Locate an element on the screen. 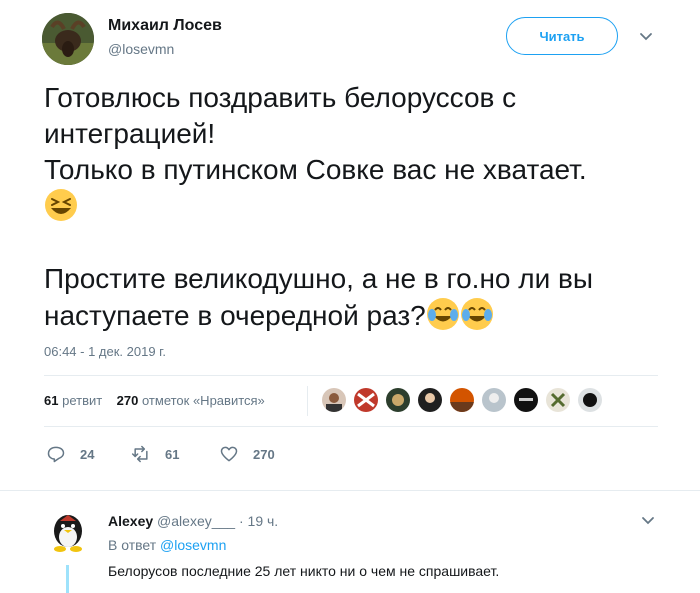 The height and width of the screenshot is (593, 700). retweet-count: 61 is located at coordinates (172, 454).